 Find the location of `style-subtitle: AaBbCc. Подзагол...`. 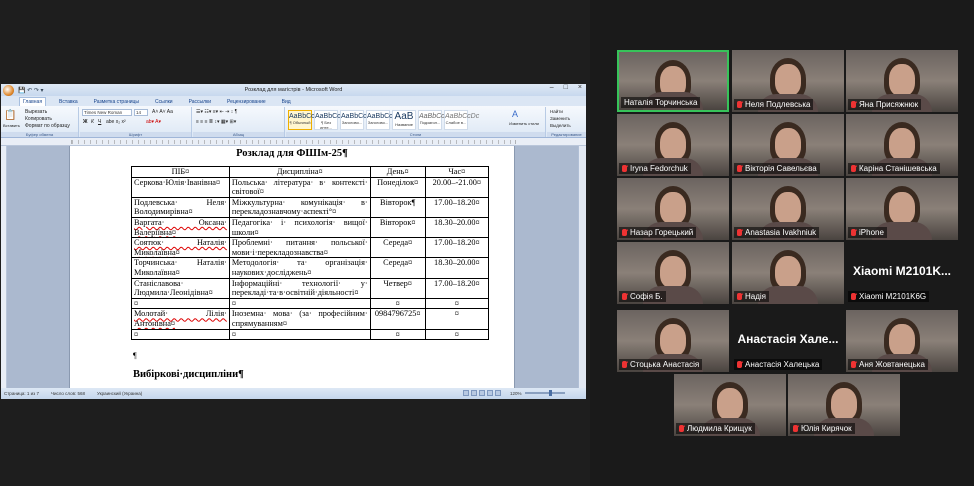

style-subtitle: AaBbCc. Подзагол... is located at coordinates (432, 120).